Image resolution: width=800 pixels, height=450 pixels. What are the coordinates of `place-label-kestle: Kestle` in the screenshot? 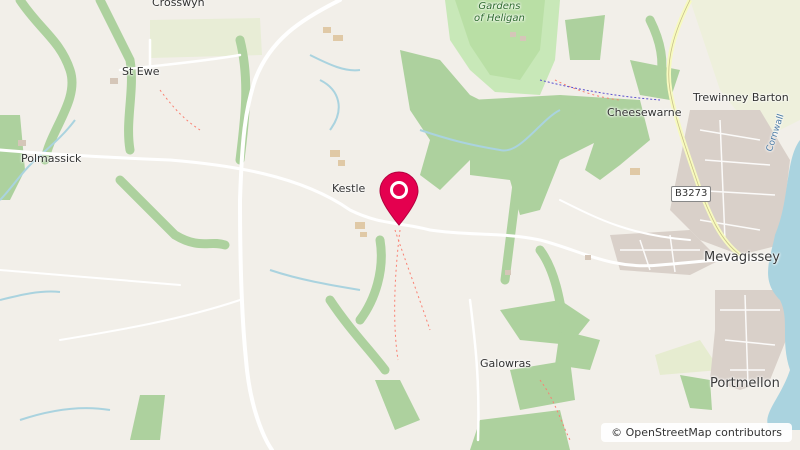 It's located at (349, 188).